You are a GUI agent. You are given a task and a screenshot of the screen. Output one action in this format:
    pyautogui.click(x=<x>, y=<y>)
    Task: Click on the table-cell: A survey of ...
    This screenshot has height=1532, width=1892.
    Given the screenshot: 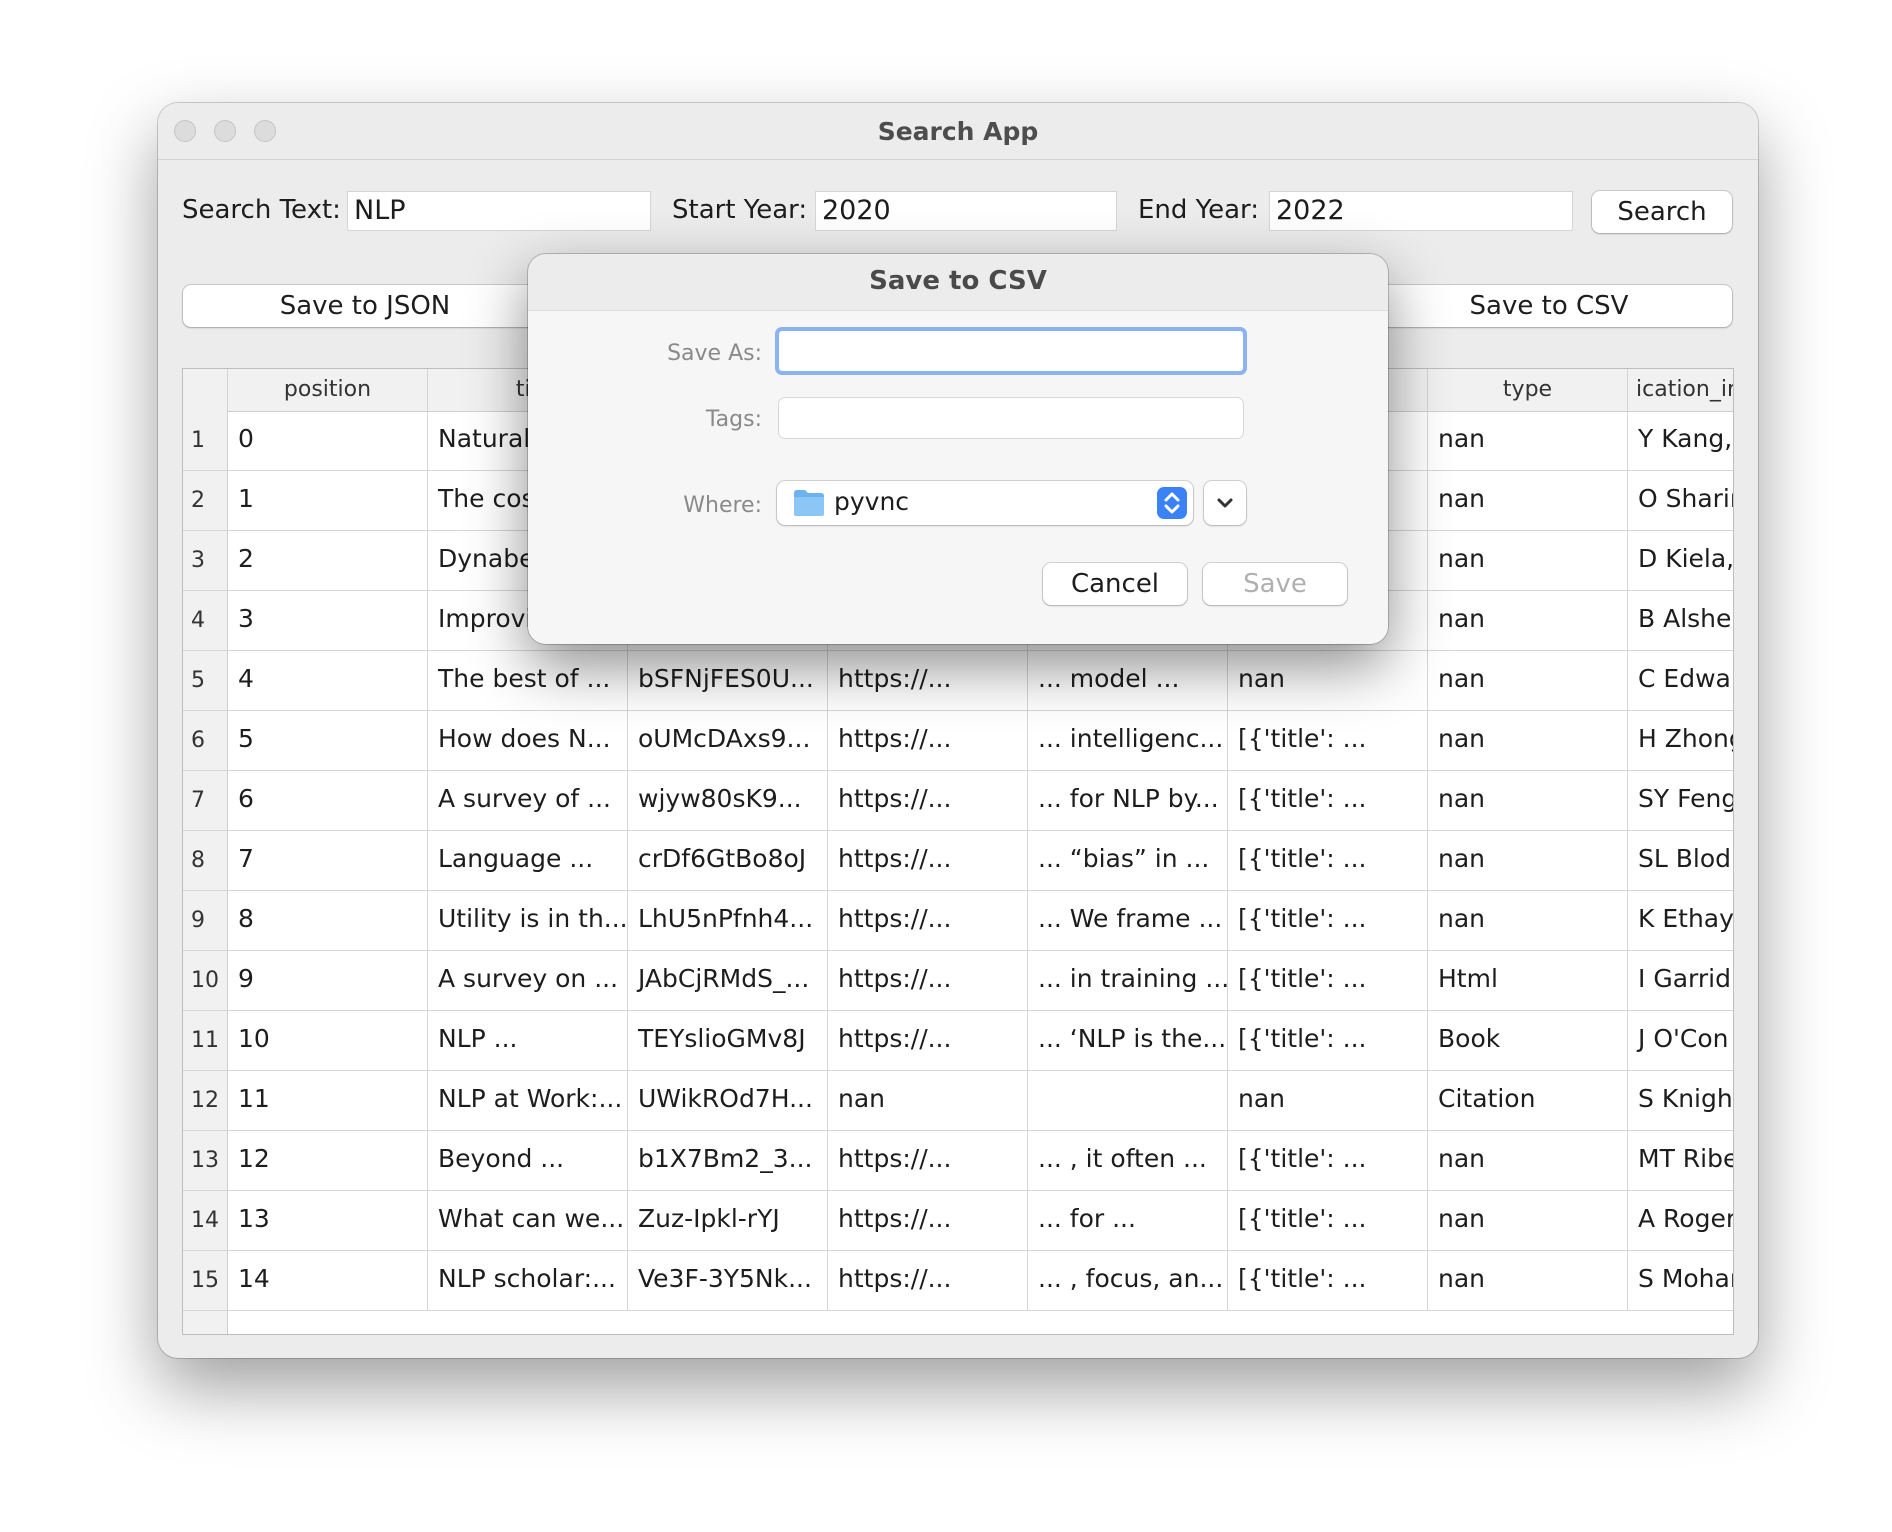 What is the action you would take?
    pyautogui.click(x=528, y=801)
    